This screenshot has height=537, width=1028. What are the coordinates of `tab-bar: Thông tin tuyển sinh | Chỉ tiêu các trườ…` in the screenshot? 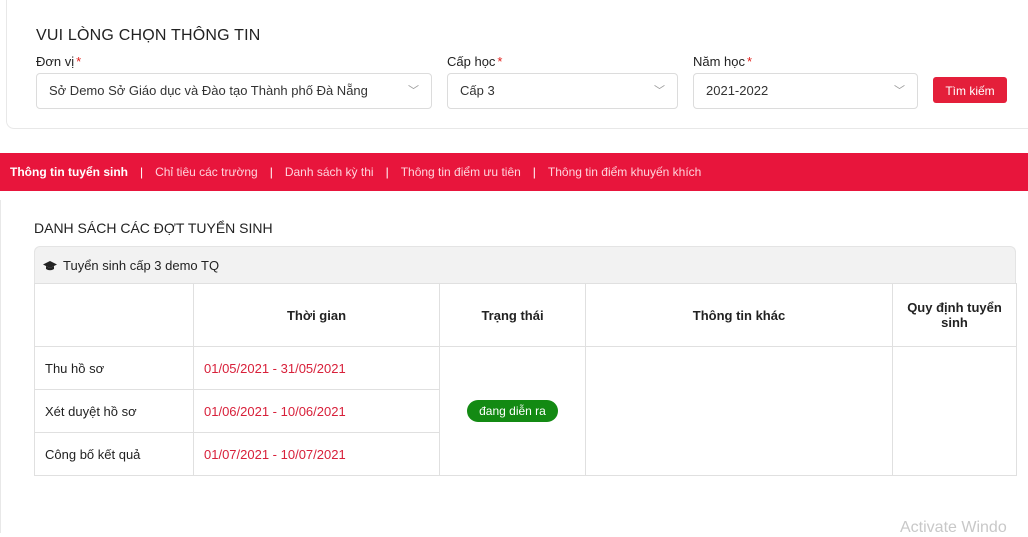 It's located at (514, 172).